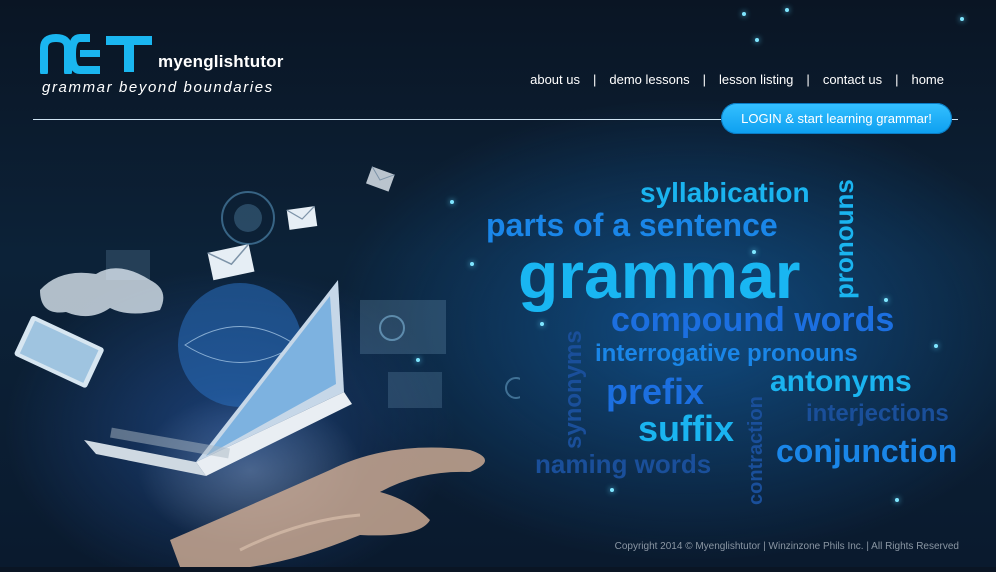  Describe the element at coordinates (726, 353) in the screenshot. I see `word-interrogative-pronouns: interrogative pronouns` at that location.